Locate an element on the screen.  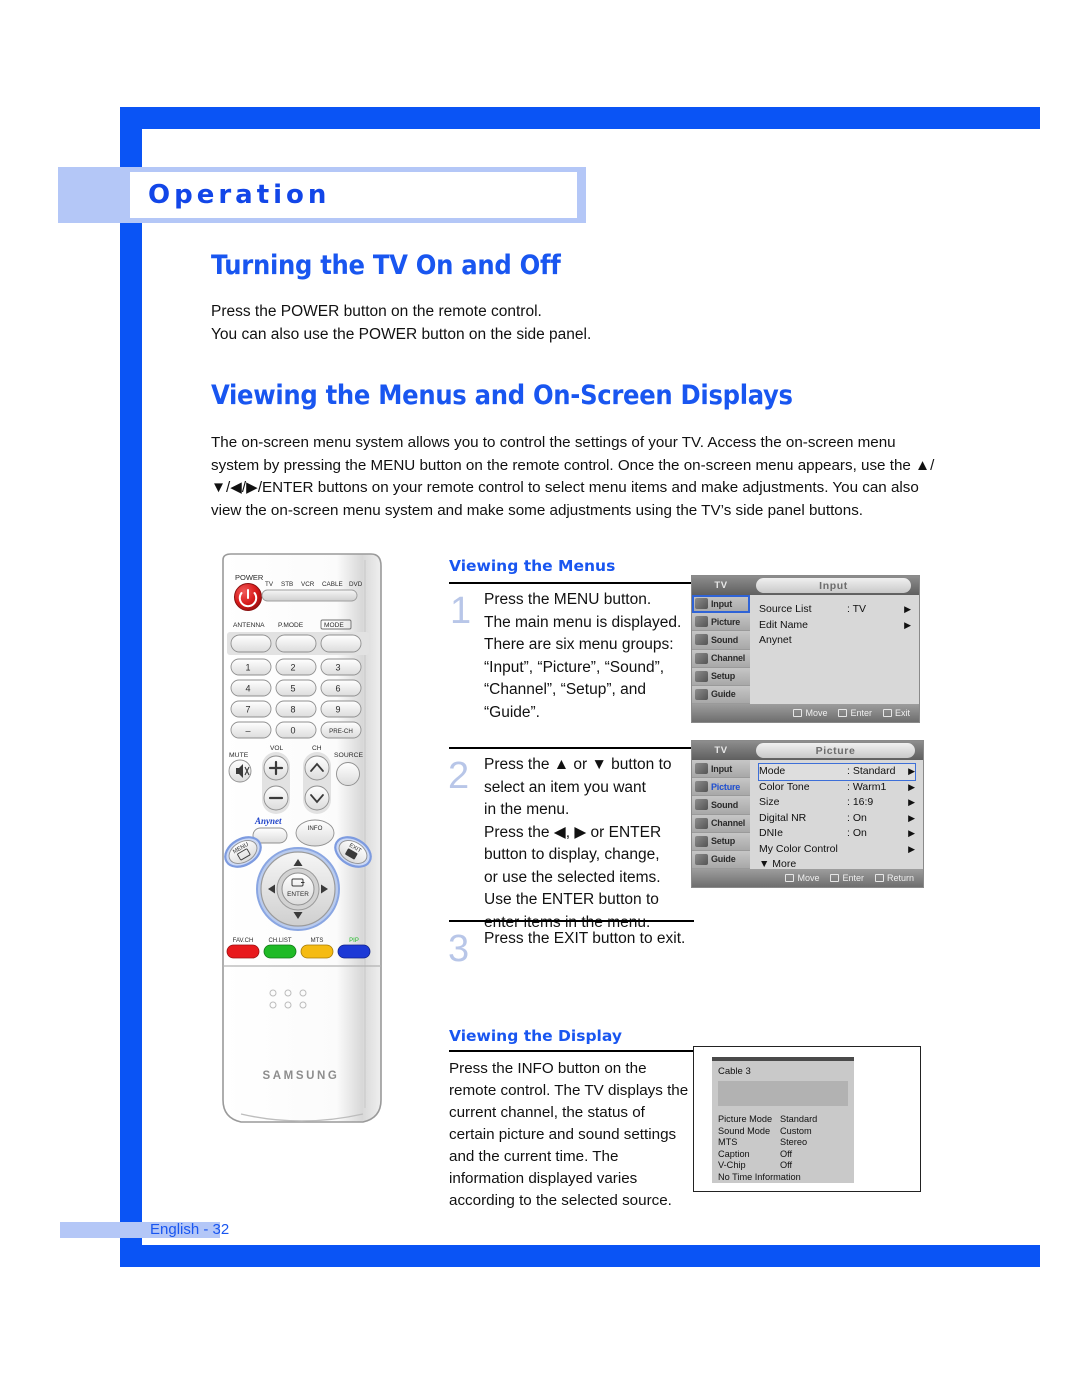
osd-row-key: Digital NR is located at coordinates (783, 817).